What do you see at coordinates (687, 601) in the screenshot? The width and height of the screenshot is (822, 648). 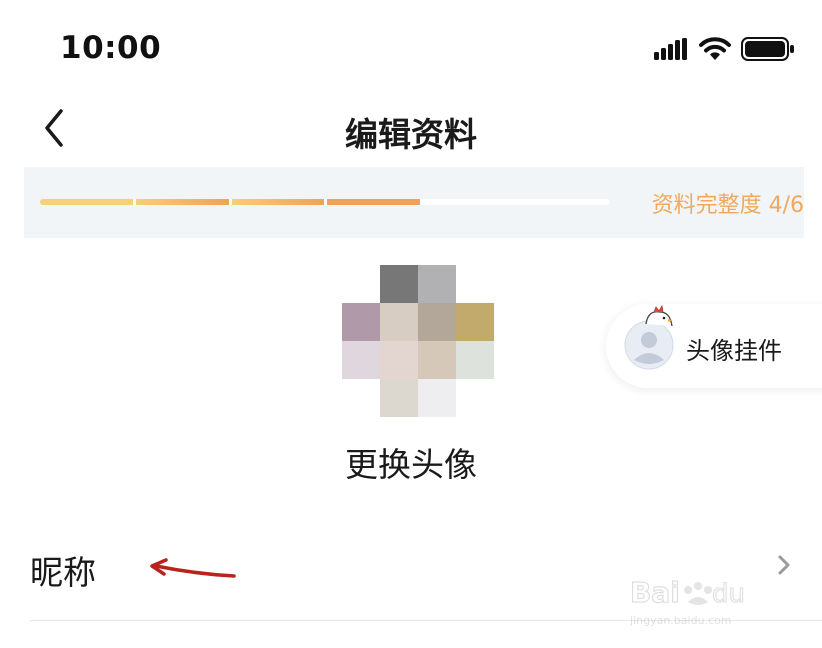 I see `baidu-jingyan-watermark-logo: Bai du jingyan.baidu.com` at bounding box center [687, 601].